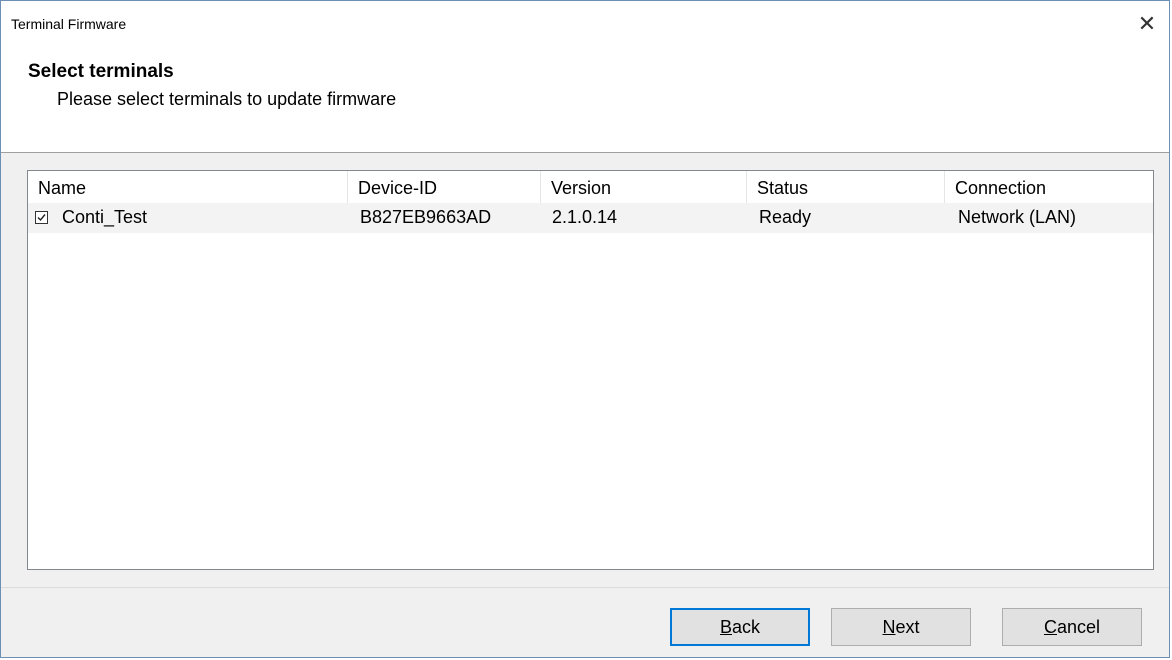 This screenshot has height=660, width=1172. I want to click on cell-status: Ready, so click(785, 217).